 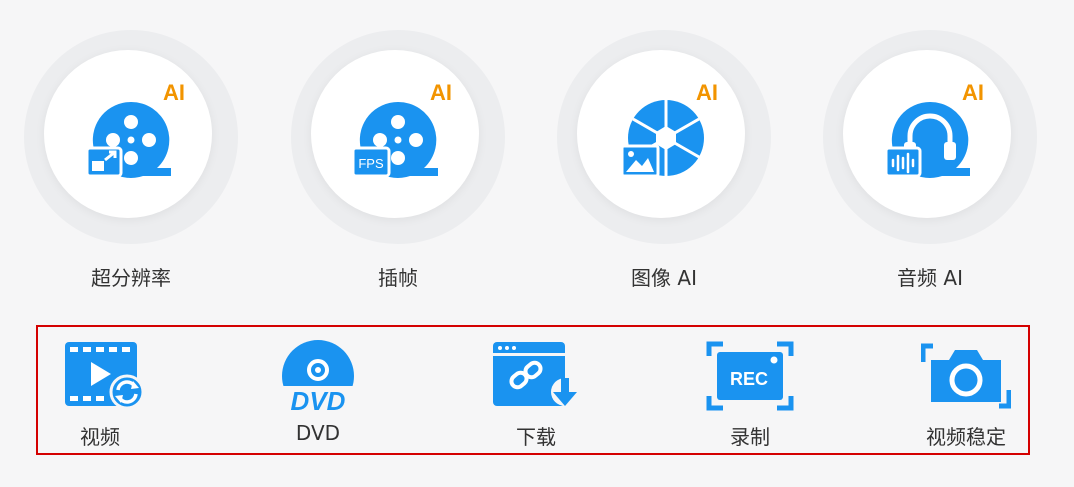 What do you see at coordinates (750, 437) in the screenshot?
I see `tool-label: 录制` at bounding box center [750, 437].